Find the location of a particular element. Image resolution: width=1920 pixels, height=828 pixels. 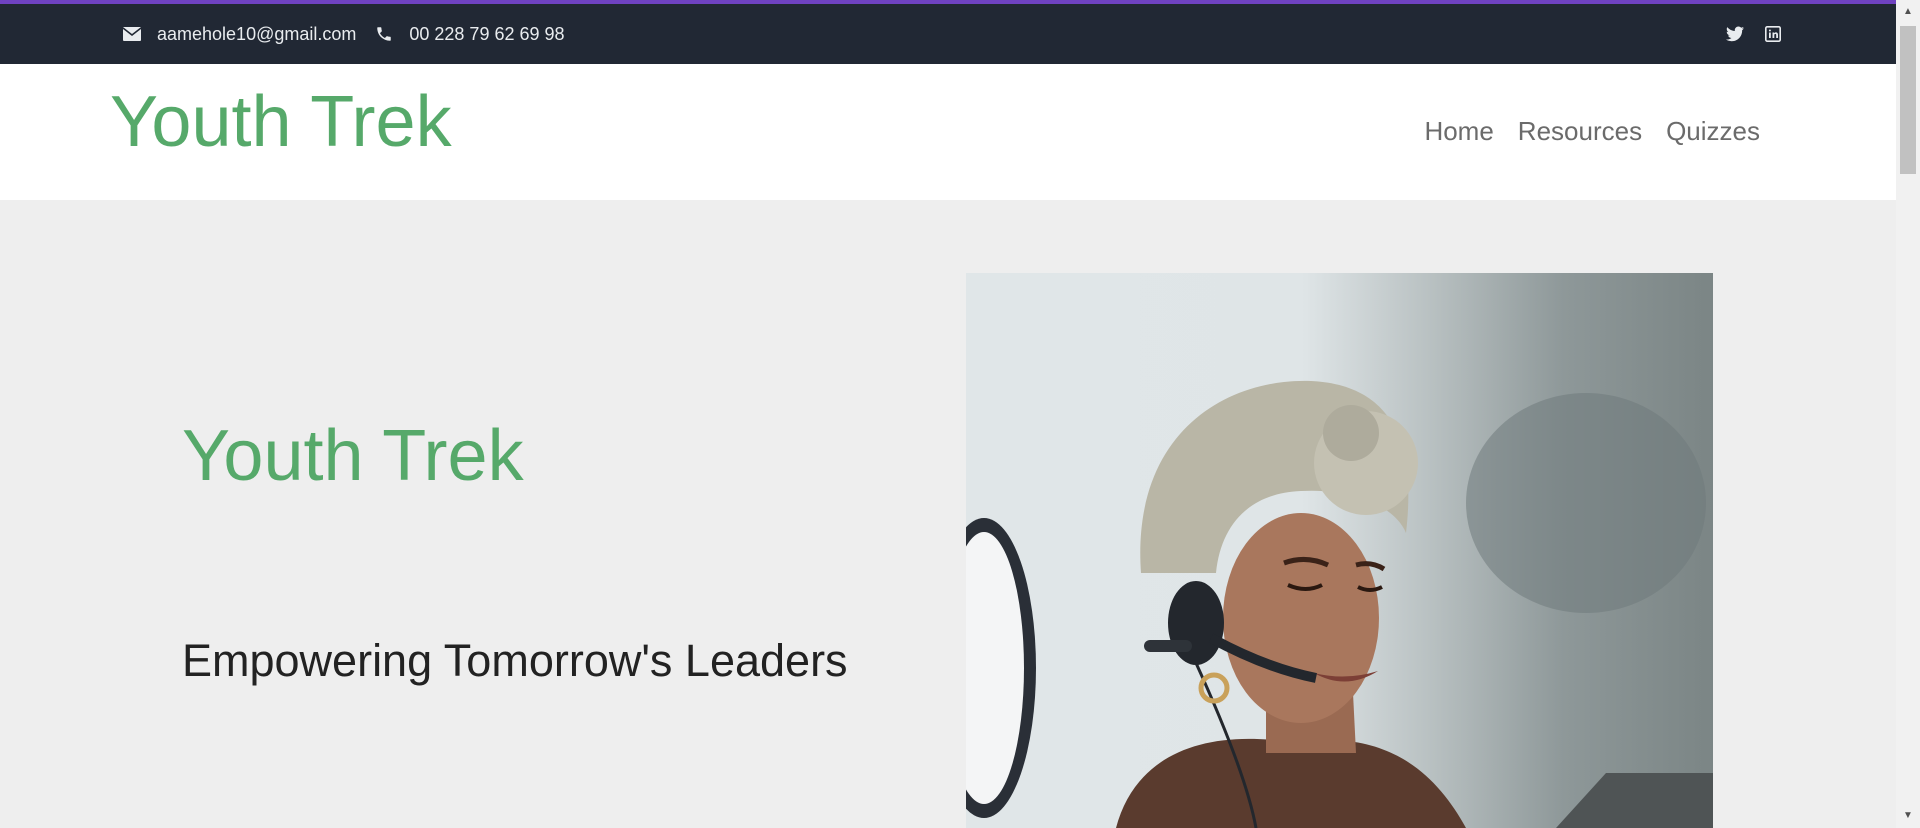

envelope-icon is located at coordinates (132, 34).